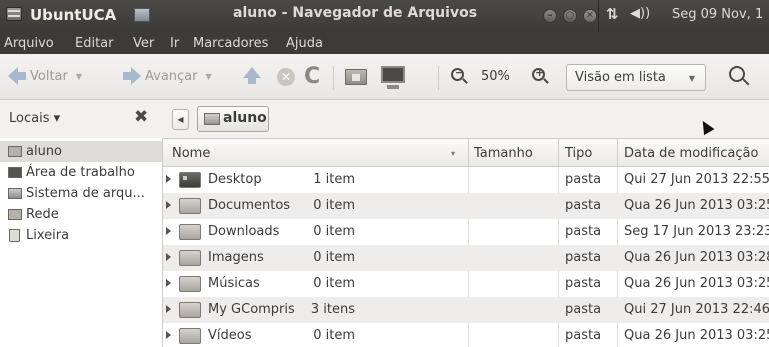 This screenshot has width=769, height=347. Describe the element at coordinates (691, 153) in the screenshot. I see `column-date-header: Data de modificação` at that location.